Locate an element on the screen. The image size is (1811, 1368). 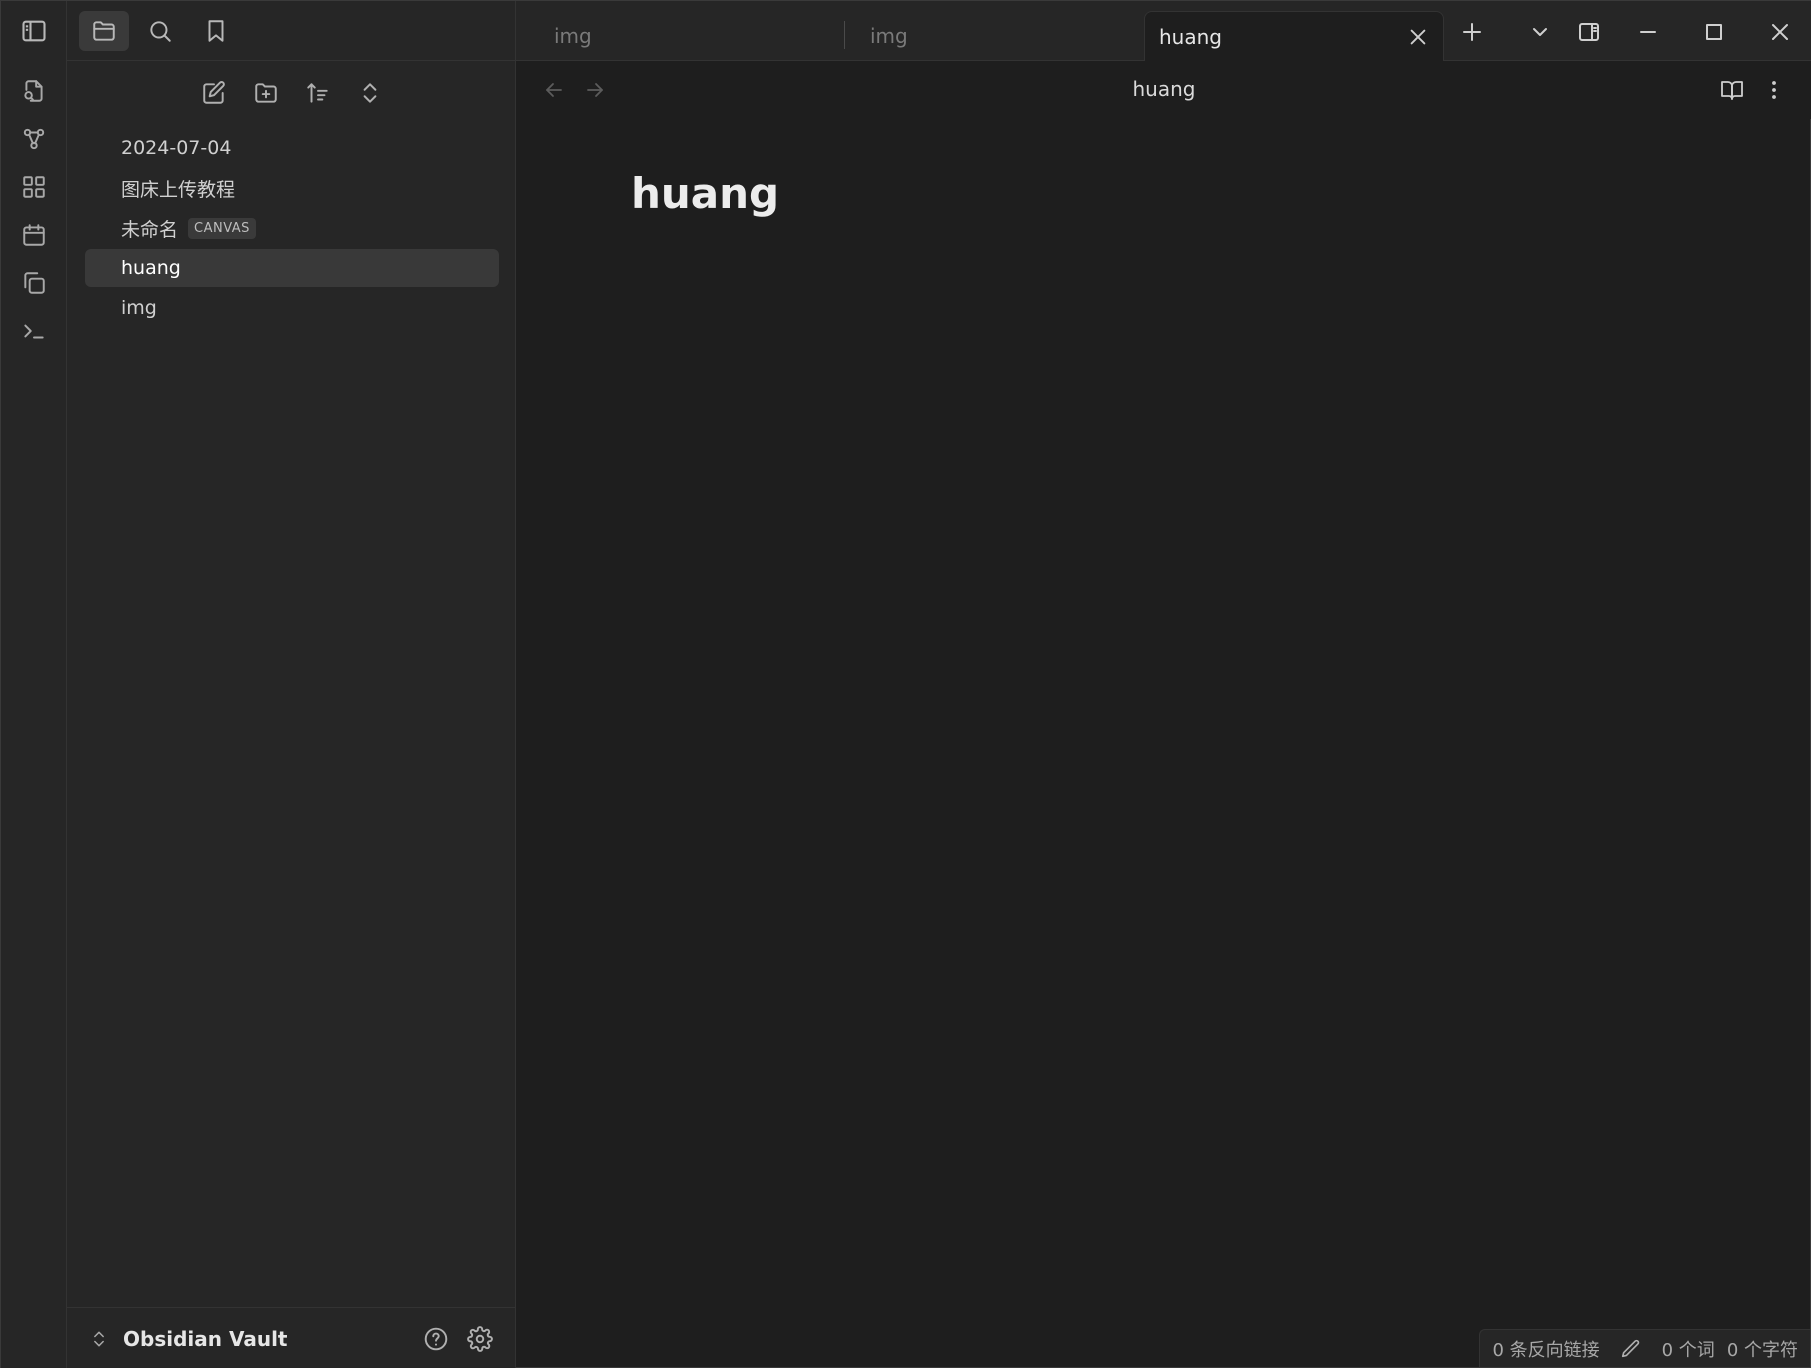
help-icon is located at coordinates (436, 1338).